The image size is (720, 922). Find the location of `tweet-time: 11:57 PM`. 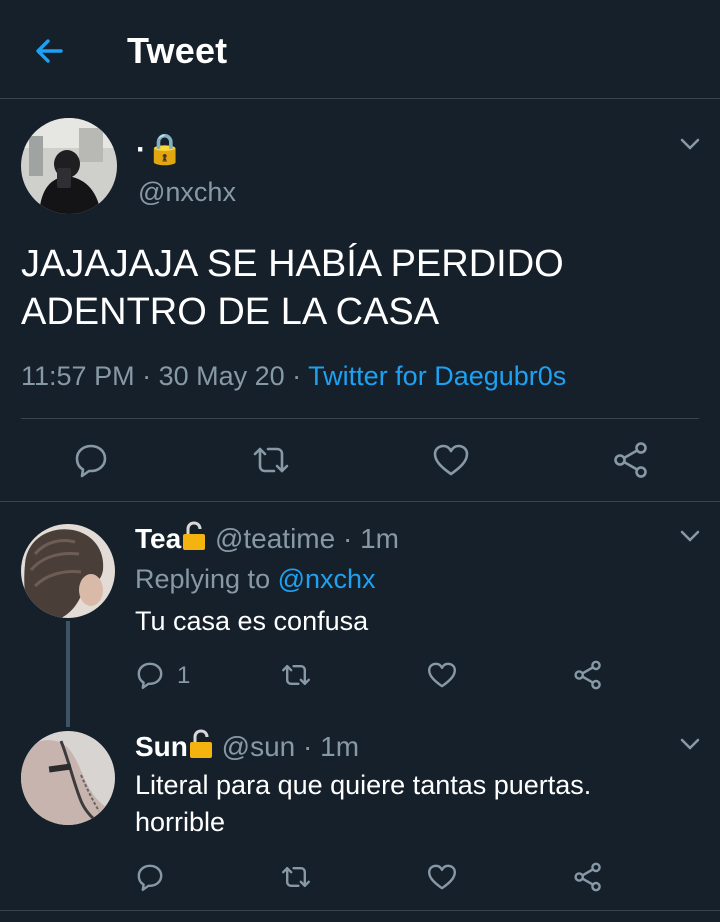

tweet-time: 11:57 PM is located at coordinates (78, 376).